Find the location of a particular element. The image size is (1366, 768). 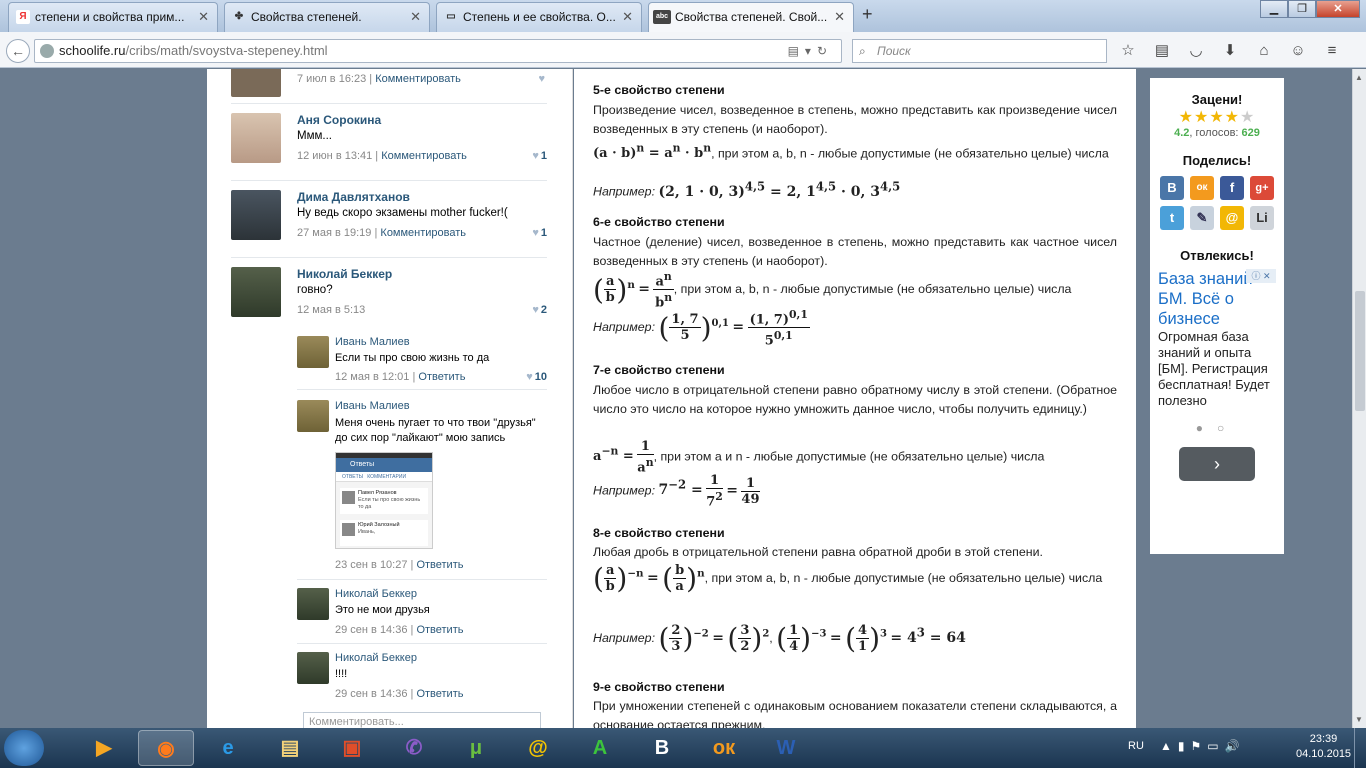

show-desktop-button is located at coordinates (1360, 748).